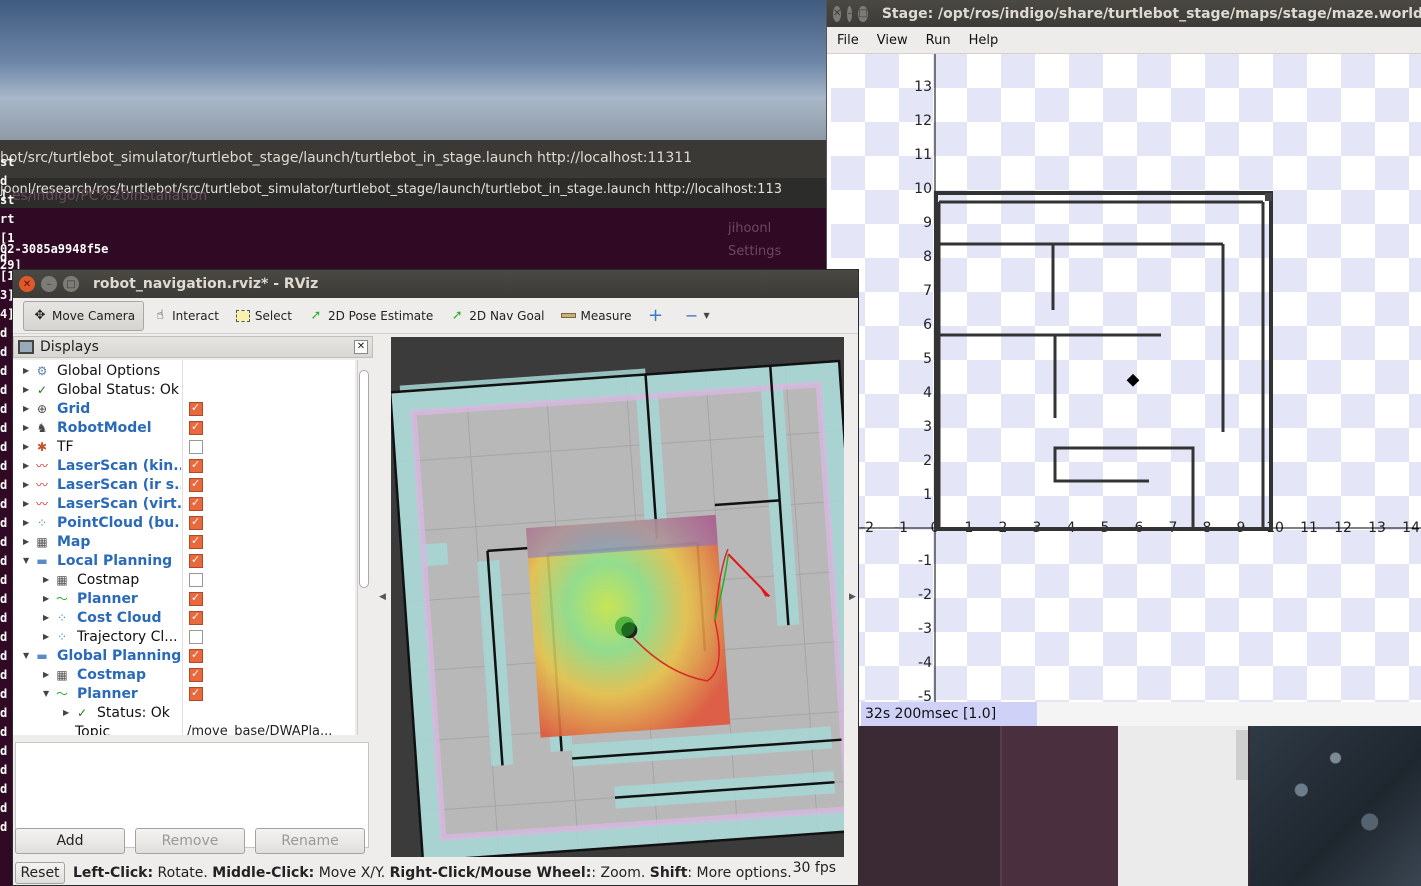 This screenshot has height=886, width=1421. What do you see at coordinates (927, 223) in the screenshot?
I see `y-tick-label: 9` at bounding box center [927, 223].